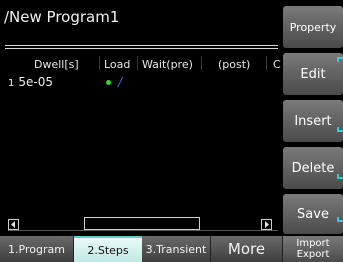 Image resolution: width=343 pixels, height=262 pixels. I want to click on property-button: Property, so click(313, 27).